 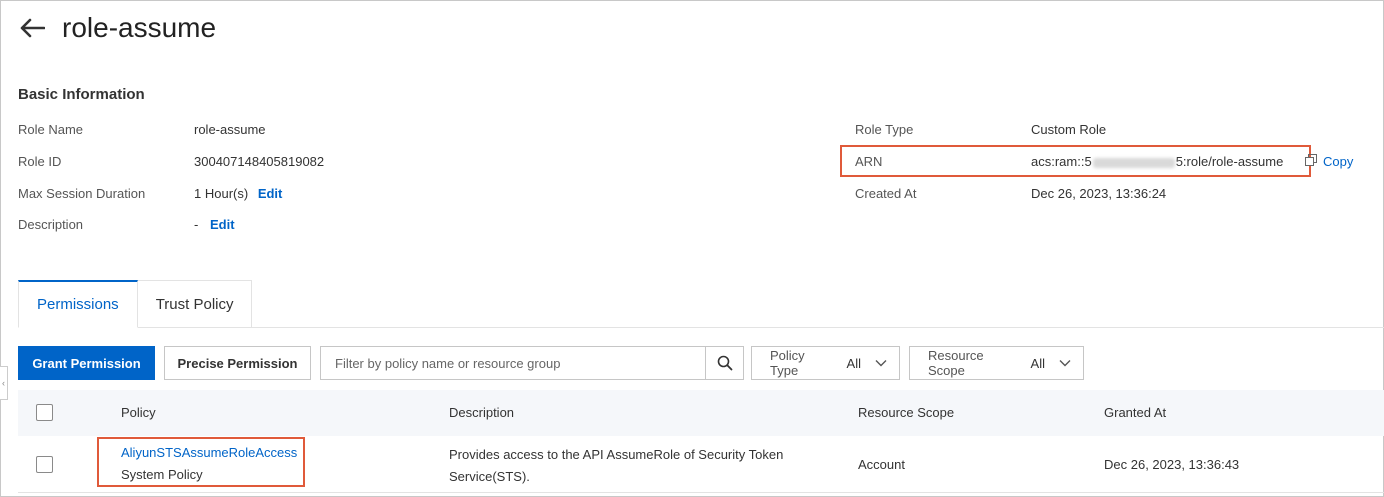 I want to click on edit-session-link: Edit, so click(x=270, y=193).